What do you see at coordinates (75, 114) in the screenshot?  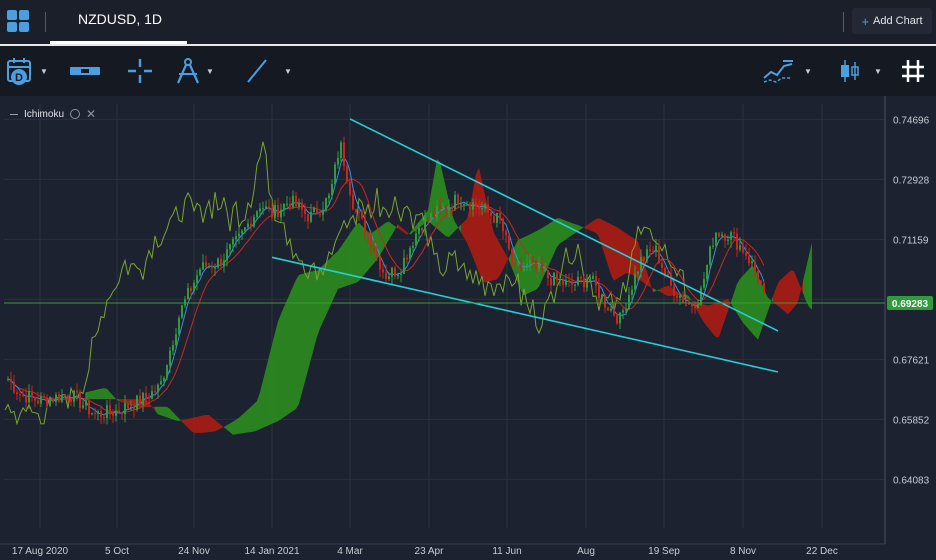 I see `settings-icon` at bounding box center [75, 114].